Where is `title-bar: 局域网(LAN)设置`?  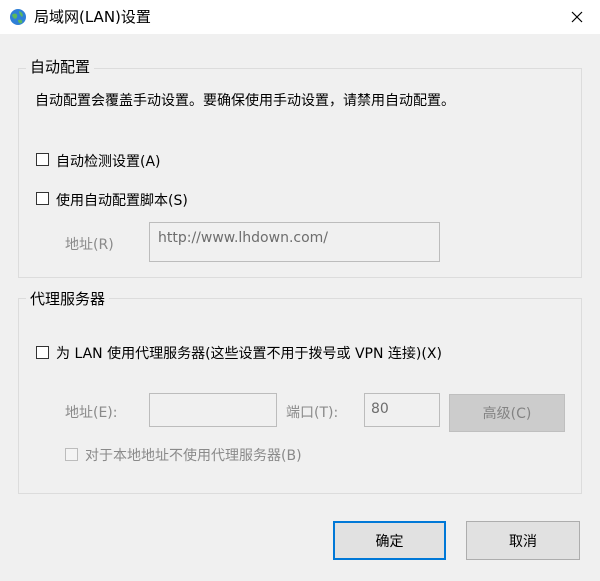 title-bar: 局域网(LAN)设置 is located at coordinates (300, 17).